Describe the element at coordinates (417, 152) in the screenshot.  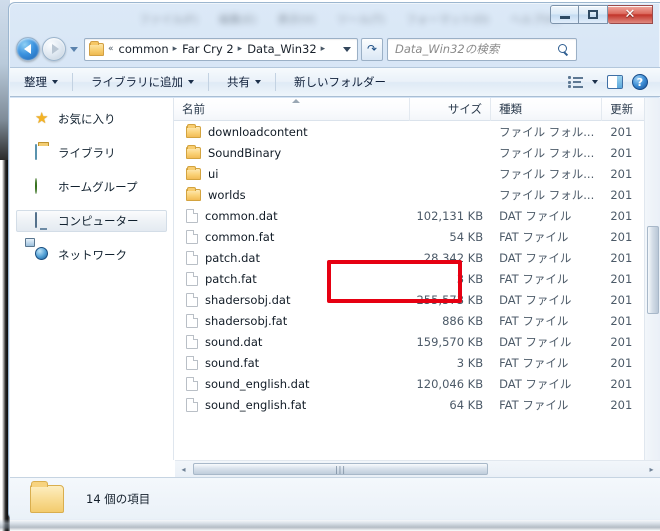
I see `table-row: SoundBinary ファイル フォル... 201` at that location.